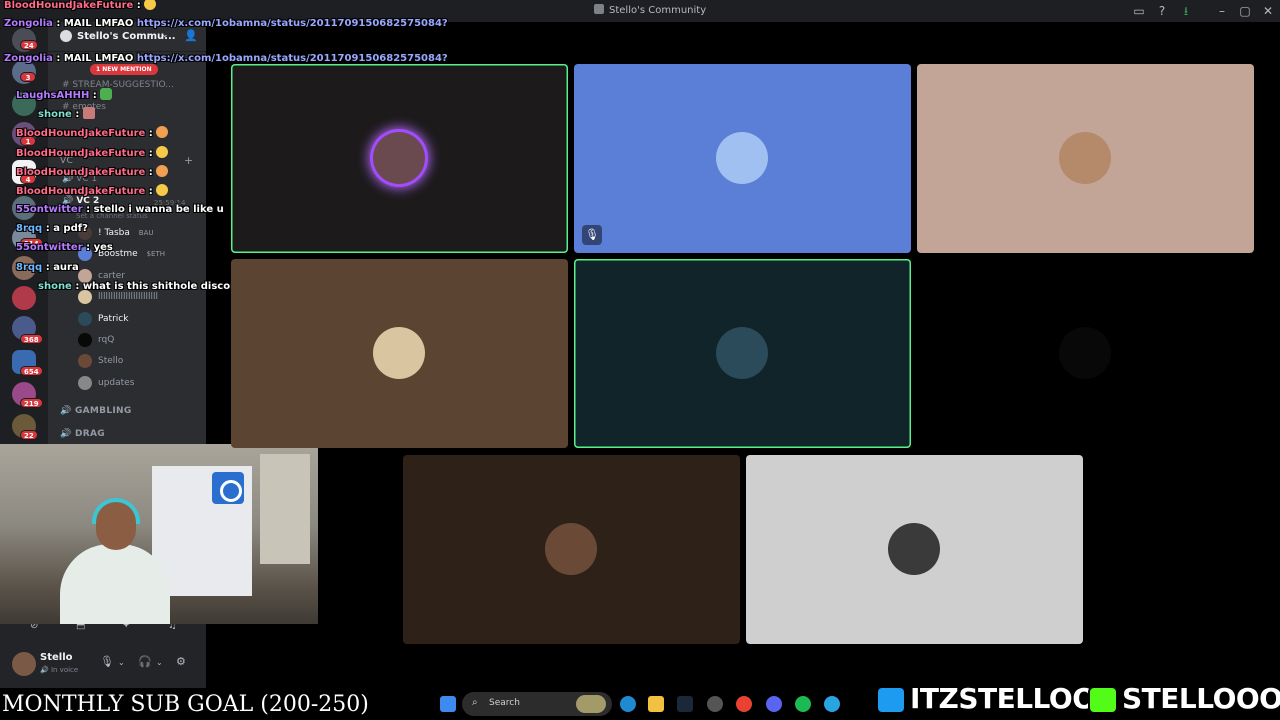 This screenshot has height=720, width=1280. Describe the element at coordinates (29, 267) in the screenshot. I see `chat-username: 8rqq` at that location.